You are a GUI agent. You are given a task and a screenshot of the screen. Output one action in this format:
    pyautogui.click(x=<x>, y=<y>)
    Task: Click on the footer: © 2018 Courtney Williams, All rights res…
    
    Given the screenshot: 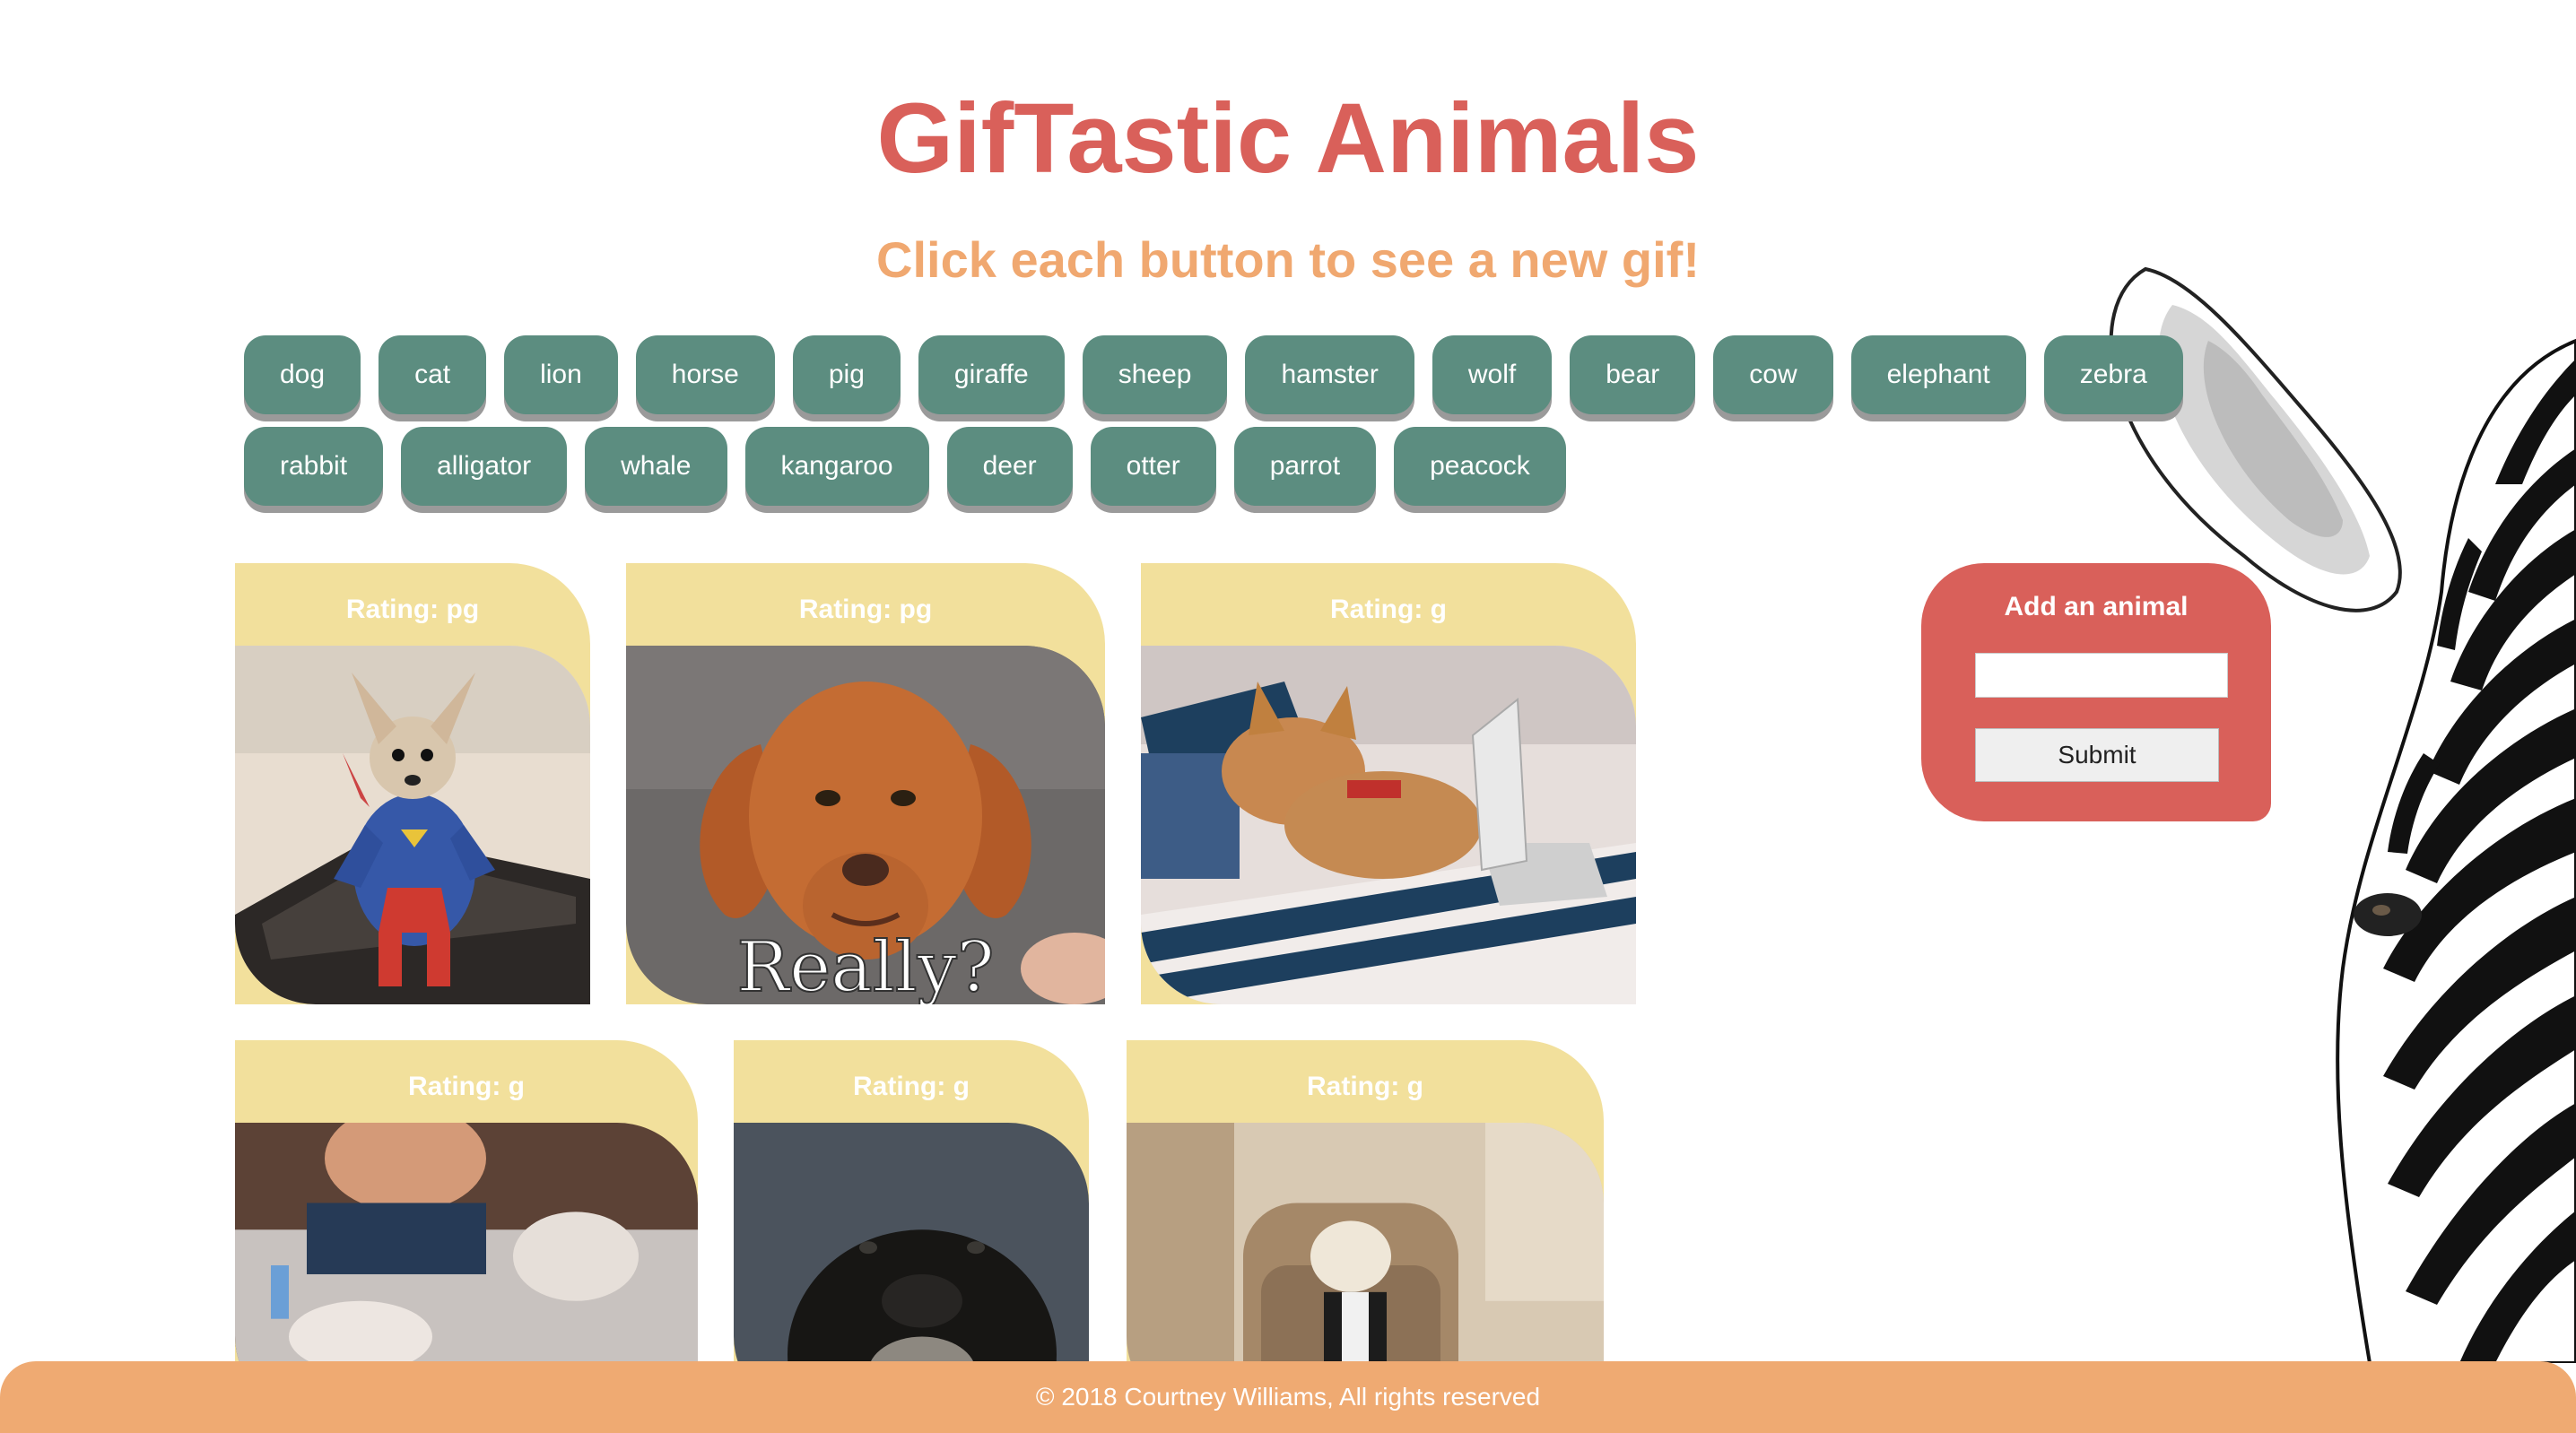 What is the action you would take?
    pyautogui.click(x=1288, y=1397)
    